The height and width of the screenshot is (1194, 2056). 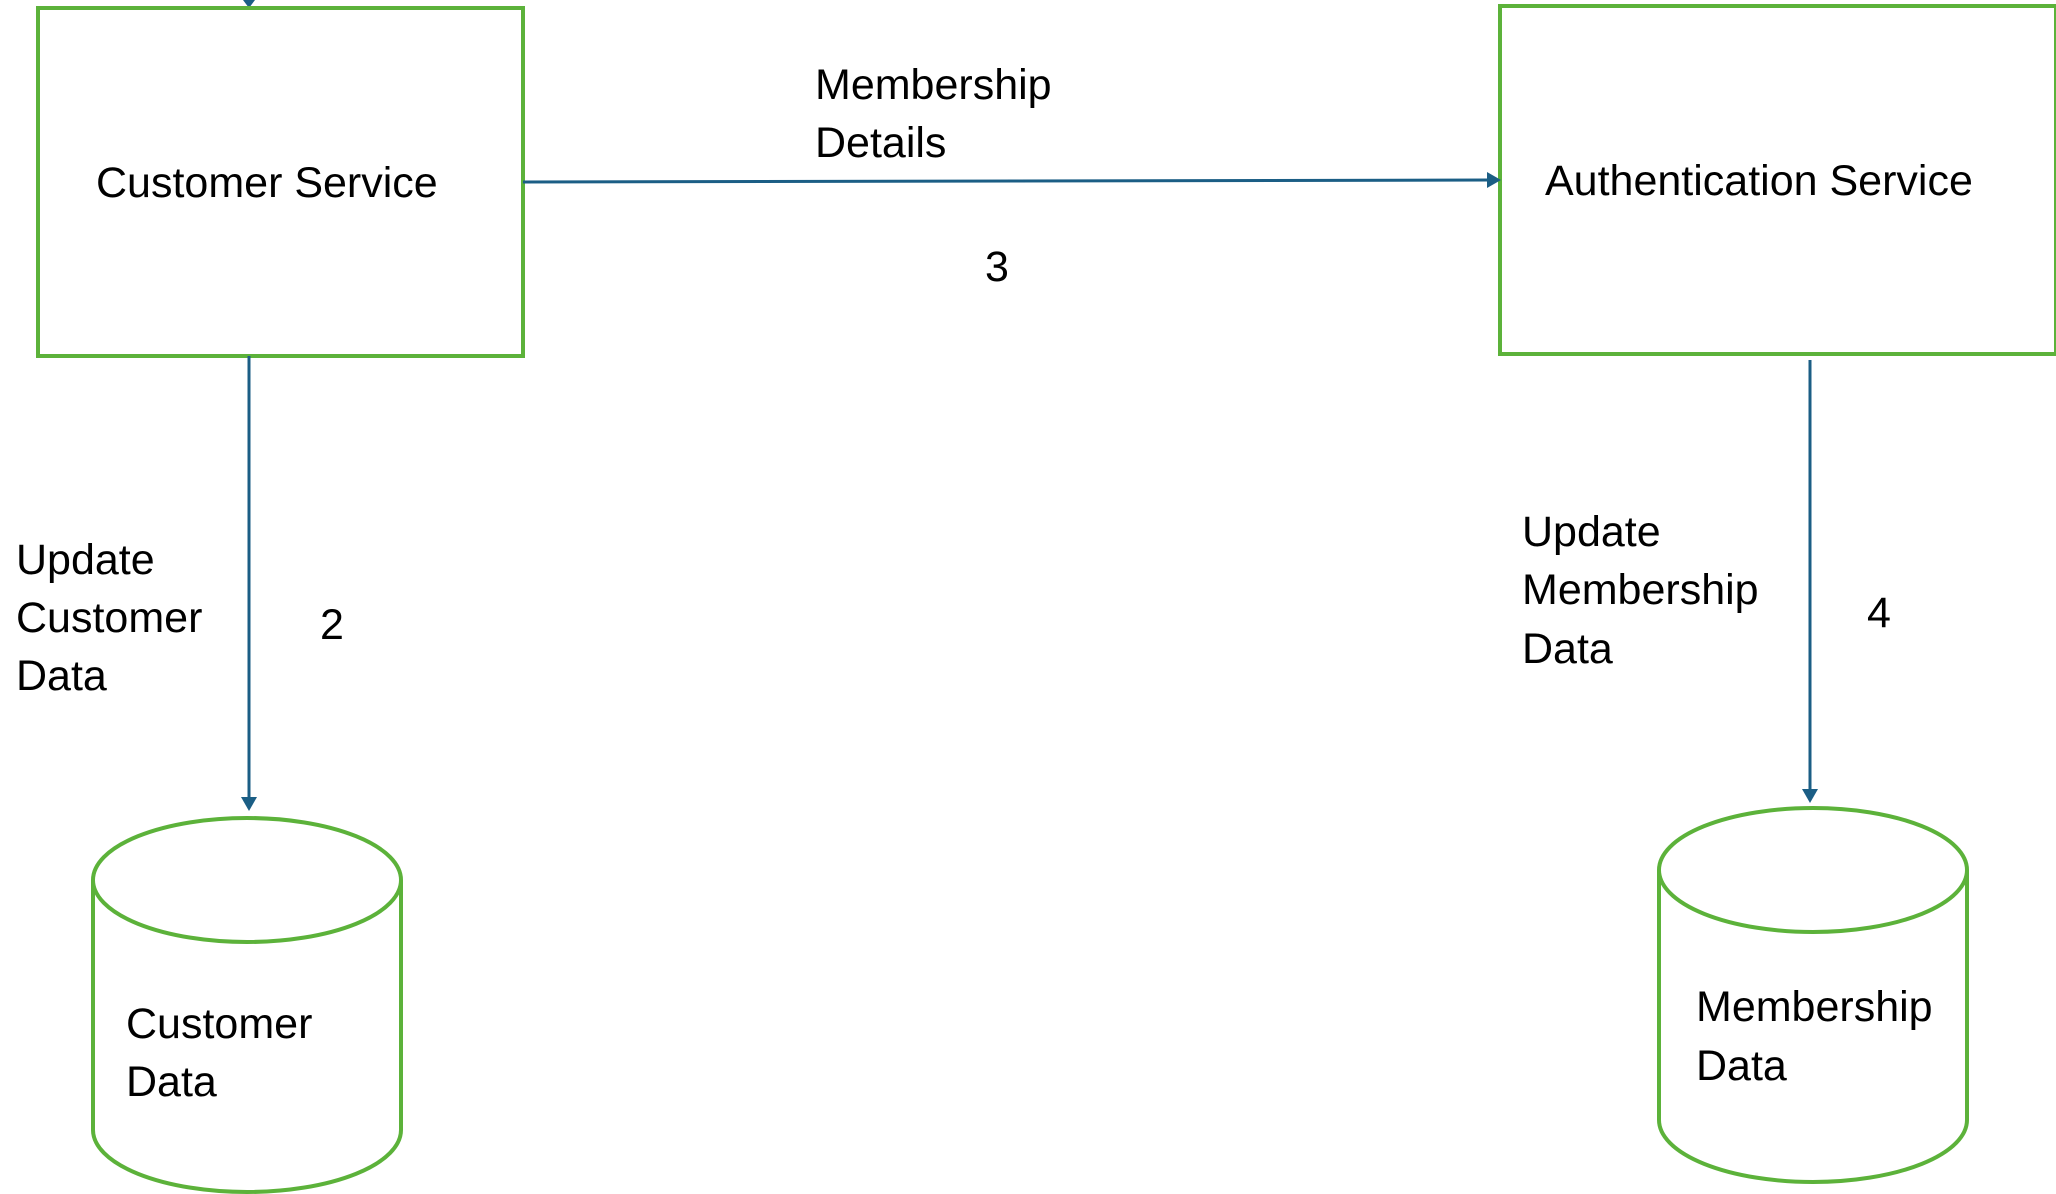 I want to click on membership-details-label-line2: Details, so click(x=880, y=143).